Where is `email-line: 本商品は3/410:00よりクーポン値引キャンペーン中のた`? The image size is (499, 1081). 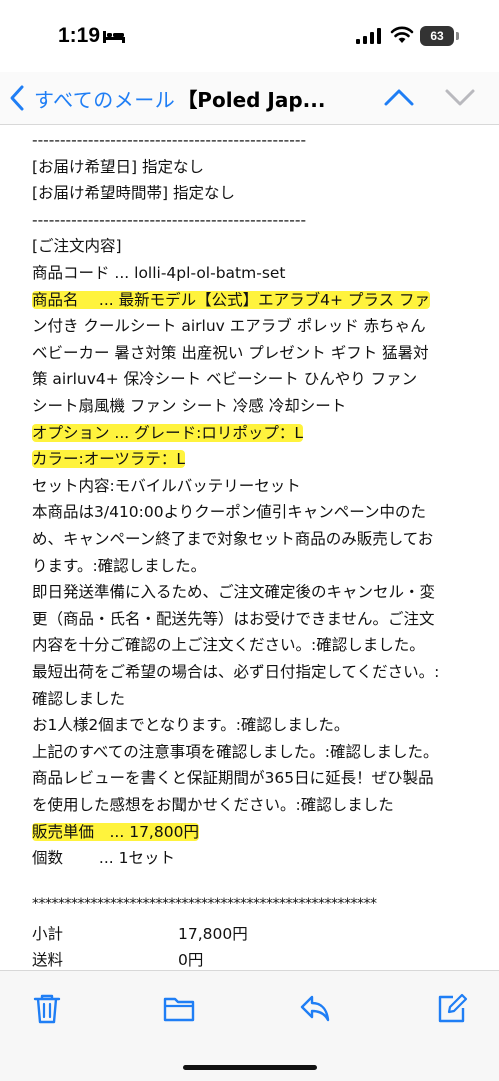 email-line: 本商品は3/410:00よりクーポン値引キャンペーン中のた is located at coordinates (229, 512).